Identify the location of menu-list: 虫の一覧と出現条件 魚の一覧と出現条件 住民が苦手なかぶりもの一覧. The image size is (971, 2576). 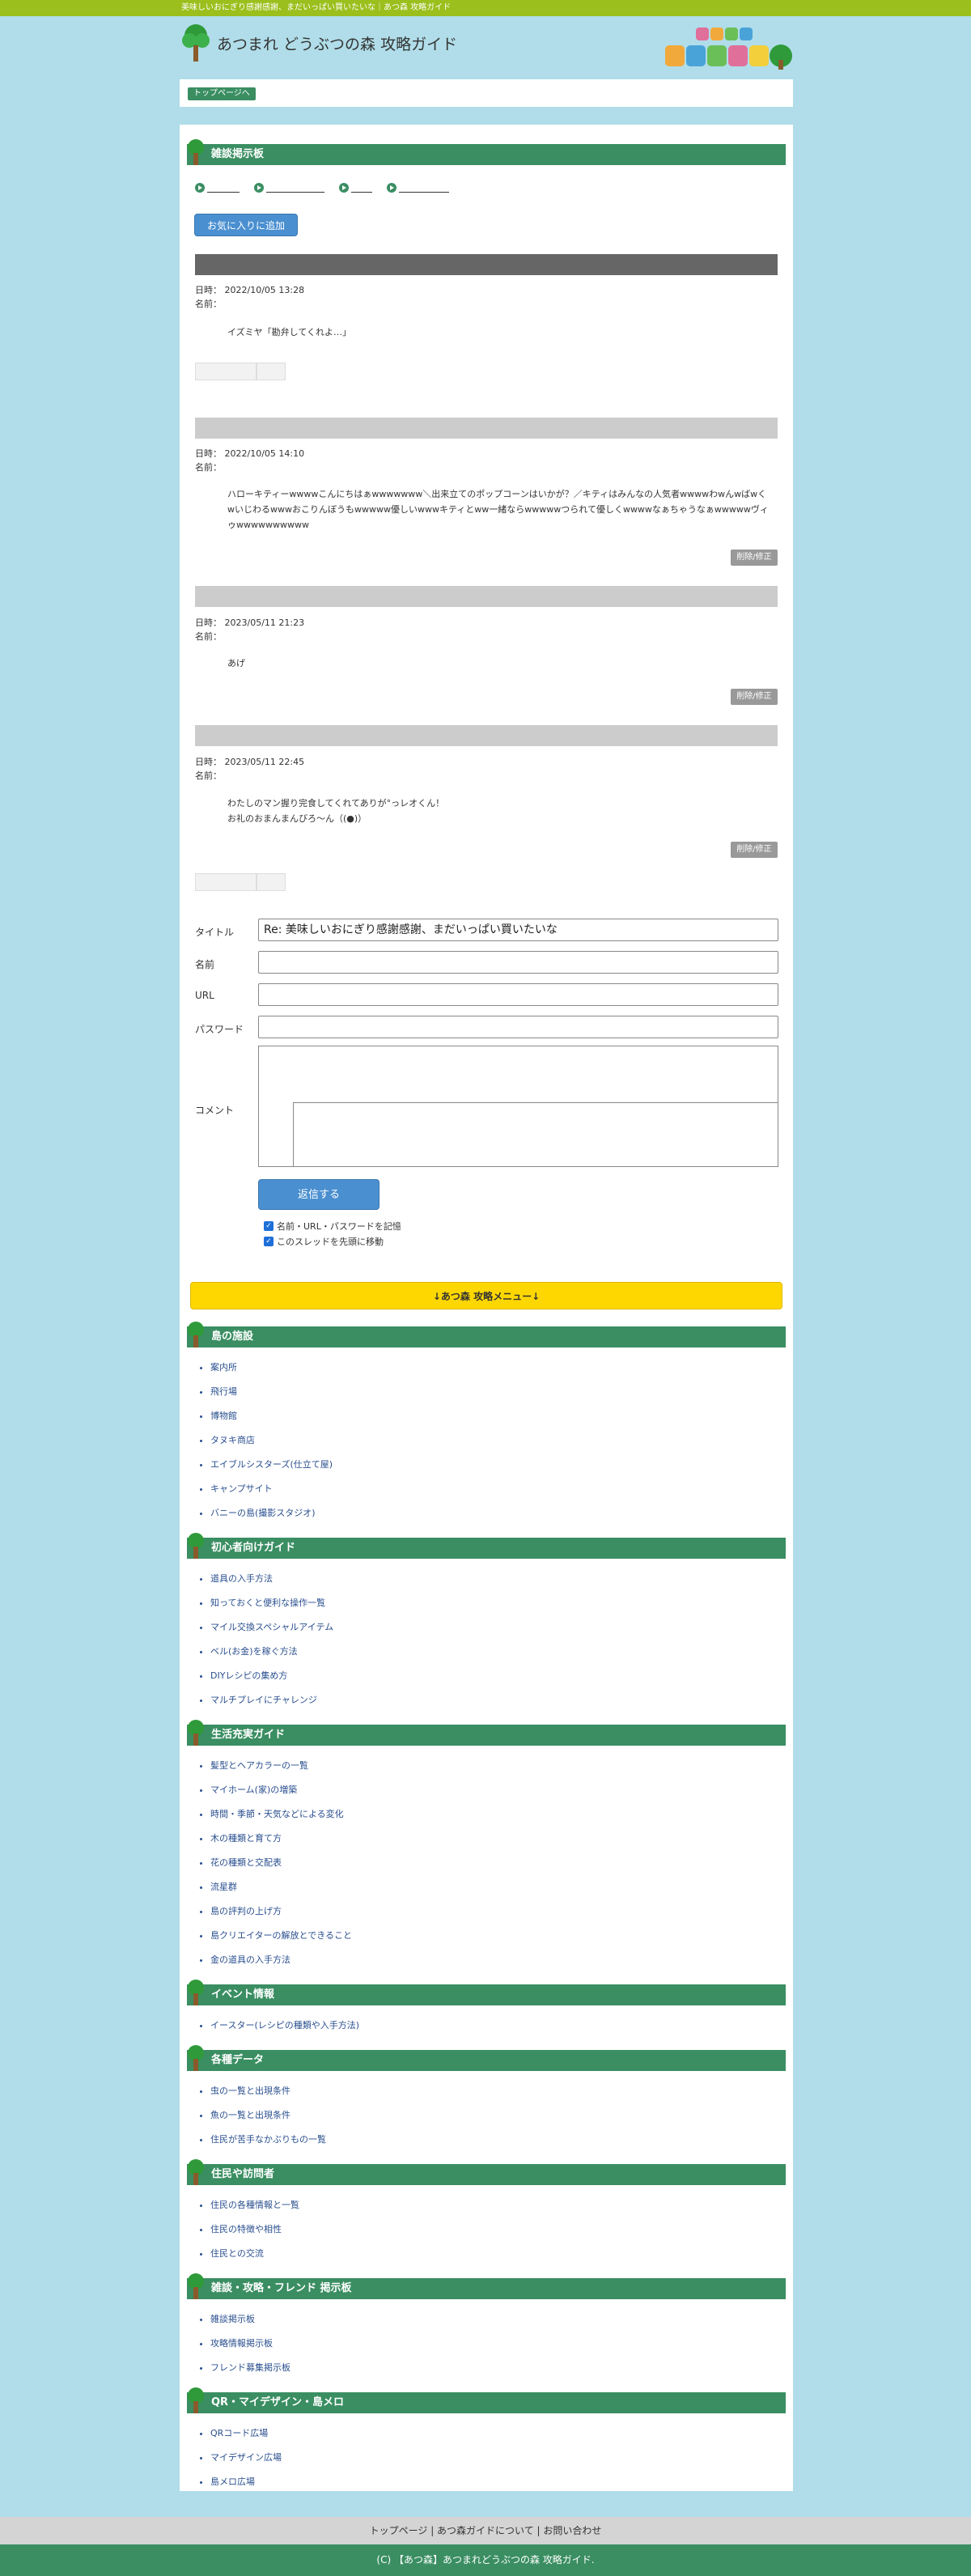
(259, 2115).